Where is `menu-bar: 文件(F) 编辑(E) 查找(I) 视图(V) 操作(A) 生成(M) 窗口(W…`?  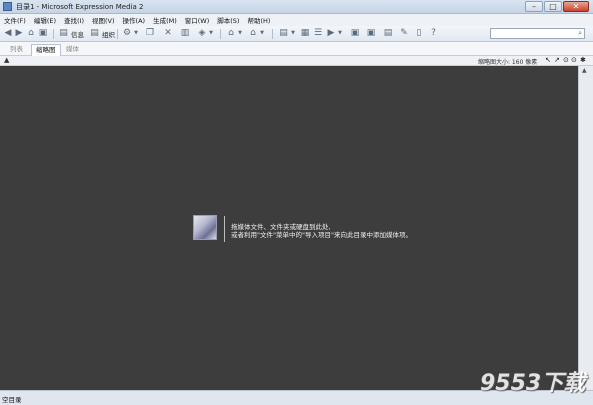 menu-bar: 文件(F) 编辑(E) 查找(I) 视图(V) 操作(A) 生成(M) 窗口(W… is located at coordinates (296, 20).